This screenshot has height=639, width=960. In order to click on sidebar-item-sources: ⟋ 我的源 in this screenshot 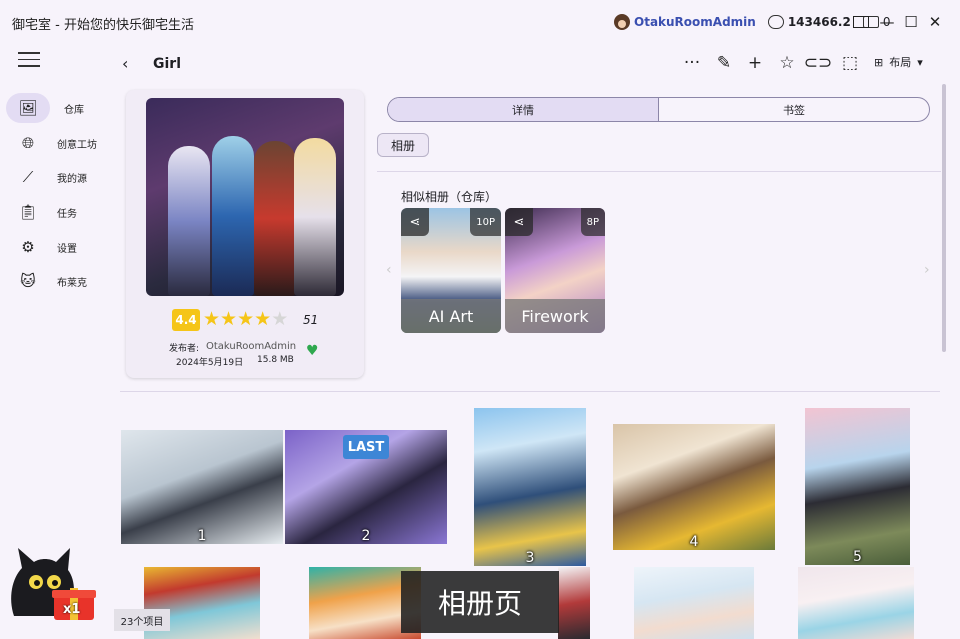, I will do `click(61, 177)`.